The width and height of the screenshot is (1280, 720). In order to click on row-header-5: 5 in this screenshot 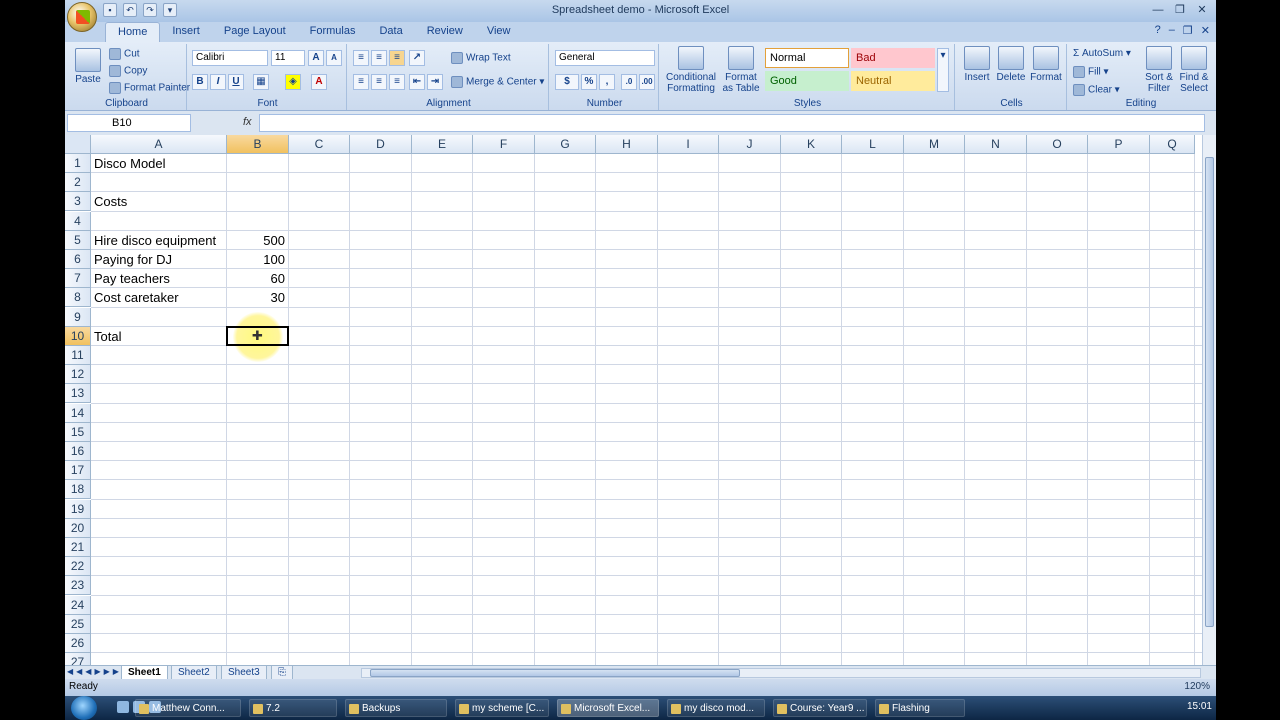, I will do `click(78, 240)`.